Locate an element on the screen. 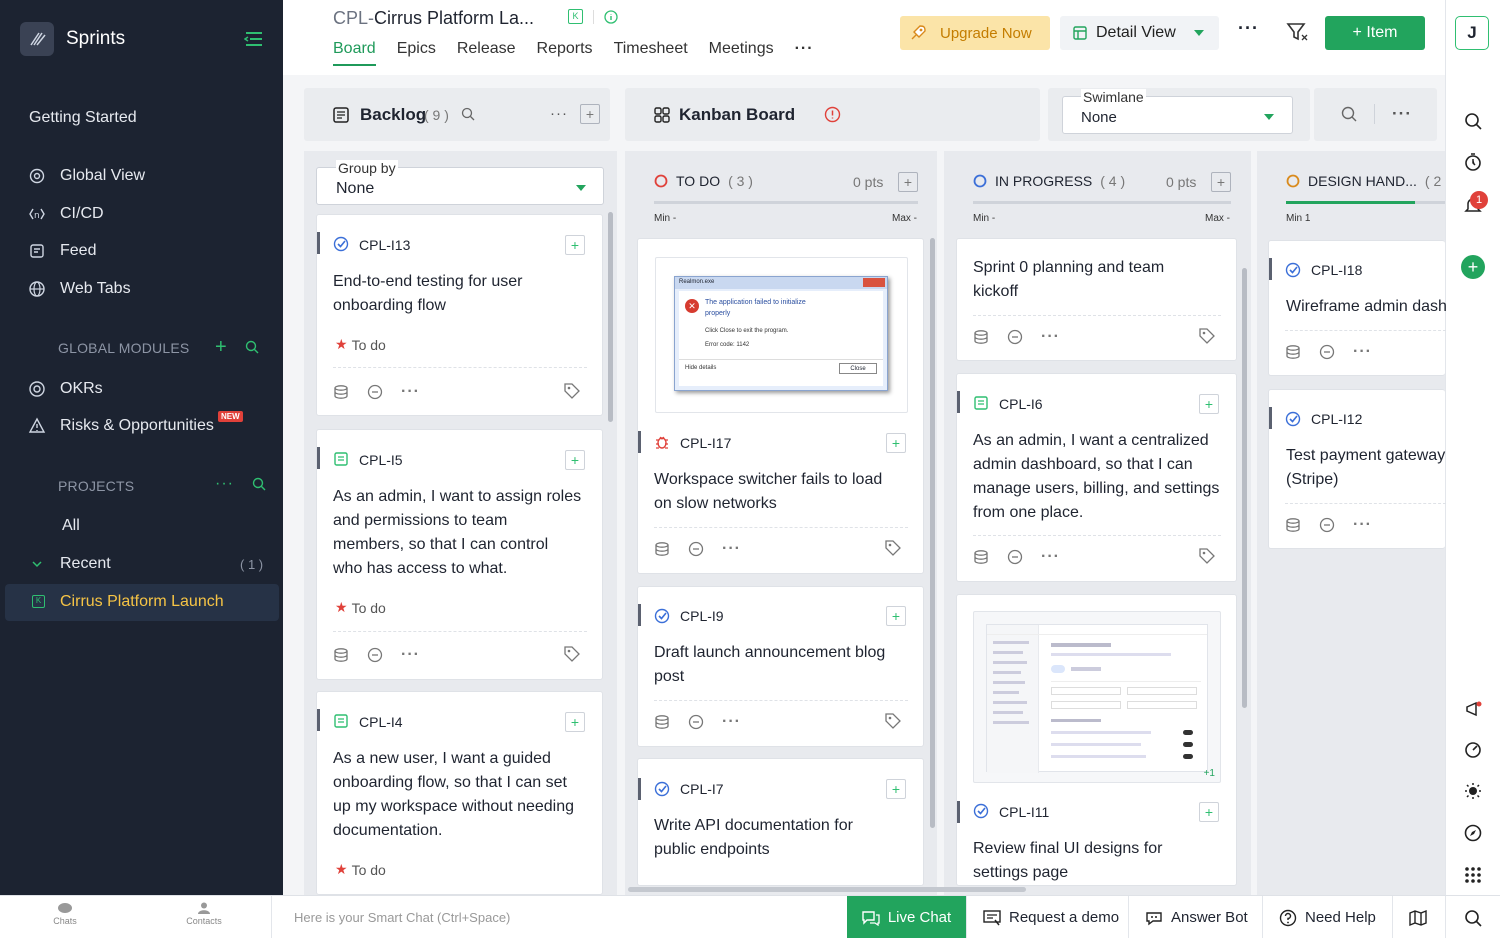  rail-add-icon: + is located at coordinates (1473, 267).